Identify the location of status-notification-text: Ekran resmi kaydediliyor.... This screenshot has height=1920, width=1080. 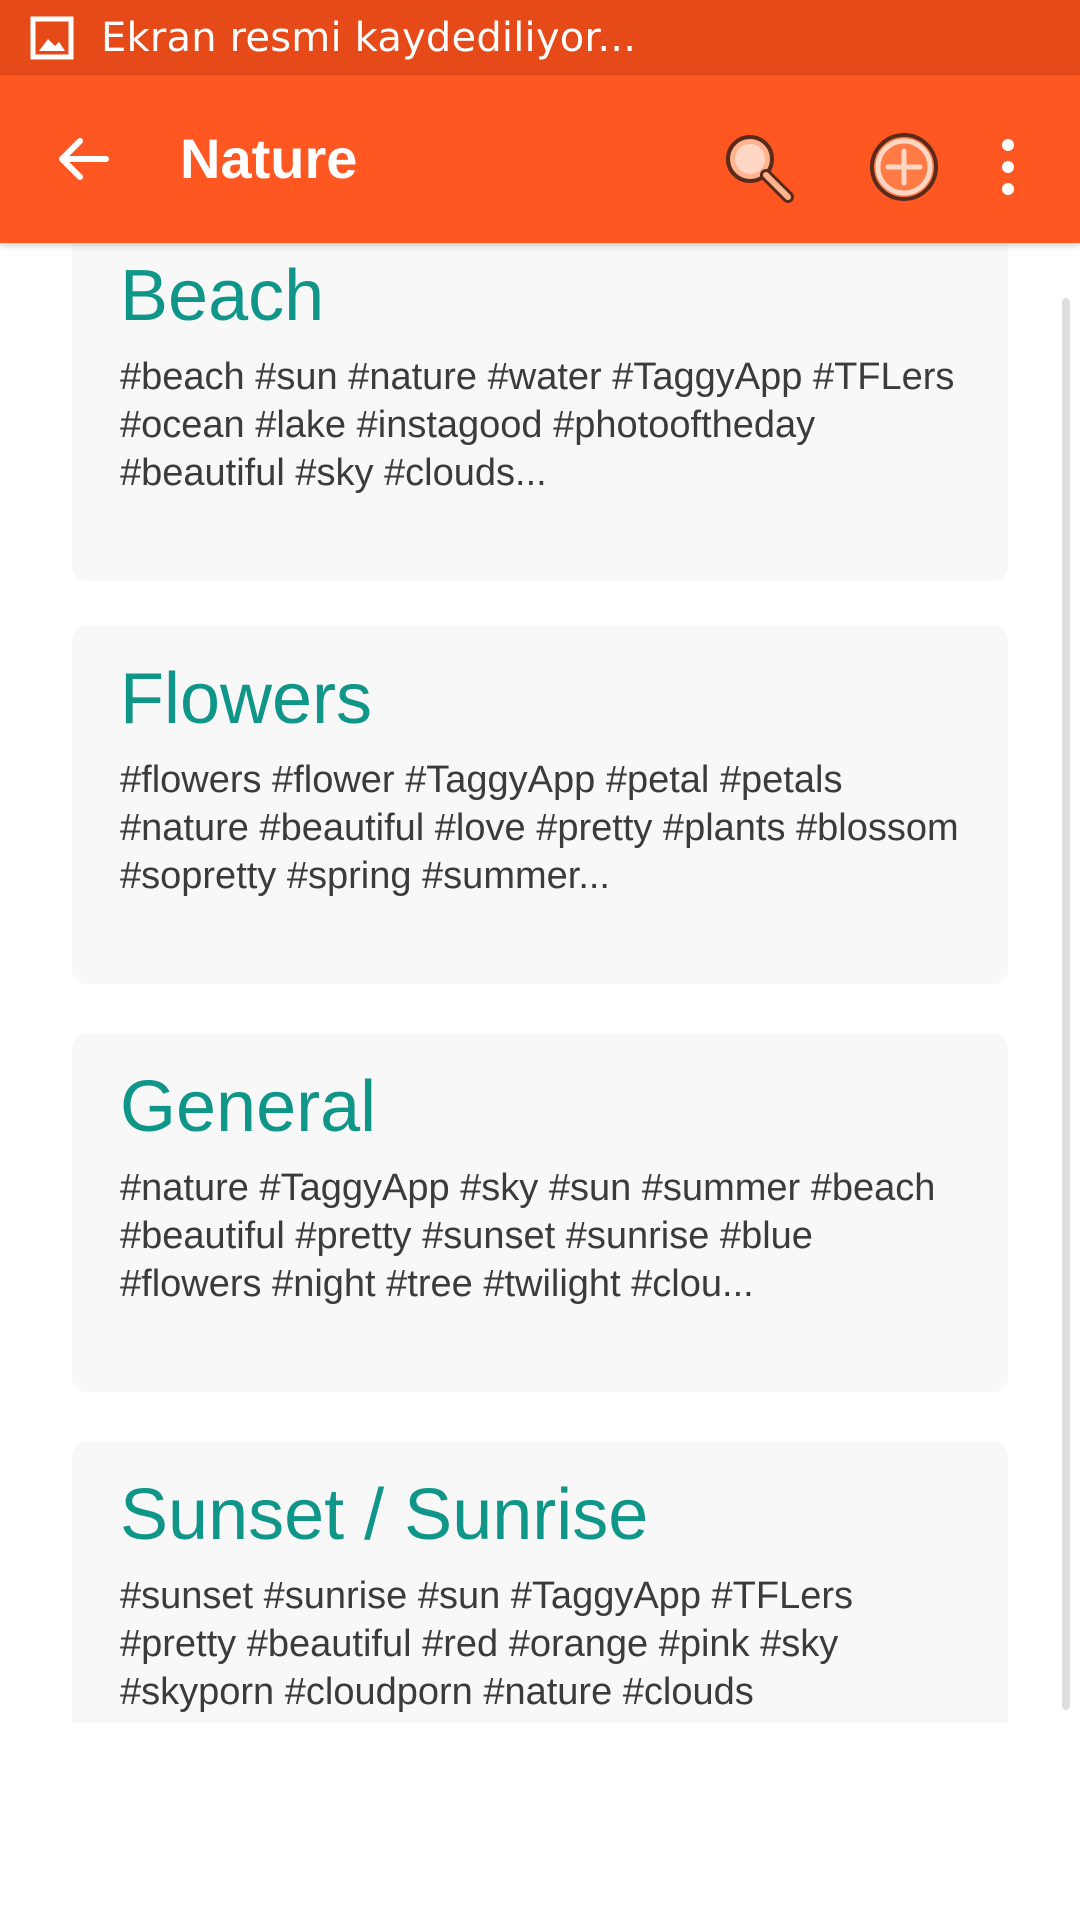
(369, 37).